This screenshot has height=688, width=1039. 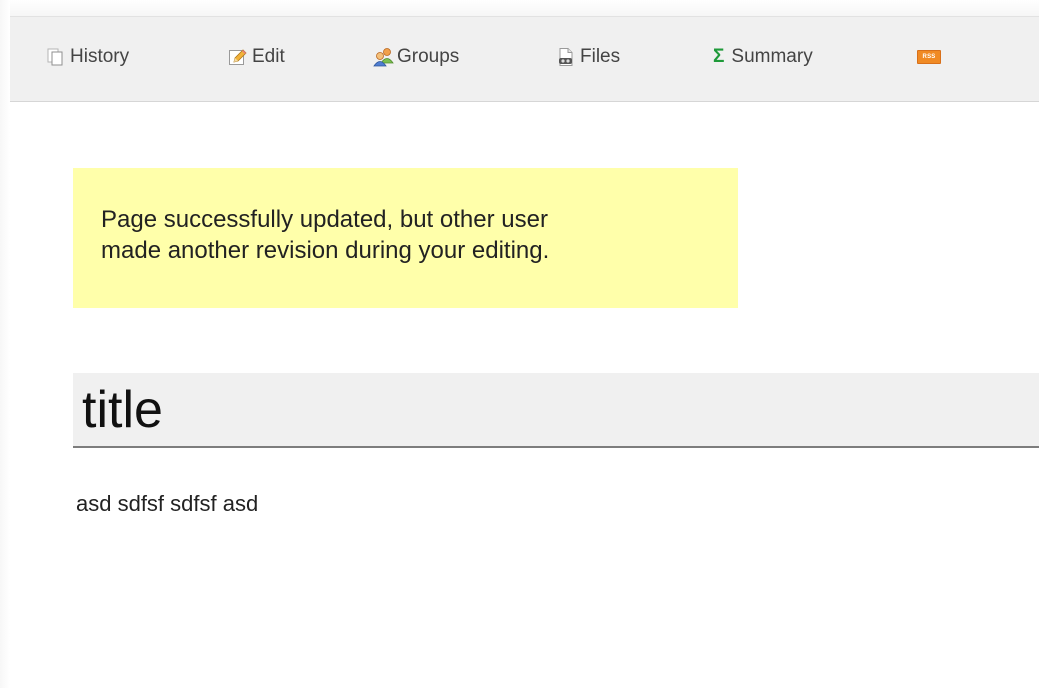 What do you see at coordinates (383, 57) in the screenshot?
I see `groups-icon` at bounding box center [383, 57].